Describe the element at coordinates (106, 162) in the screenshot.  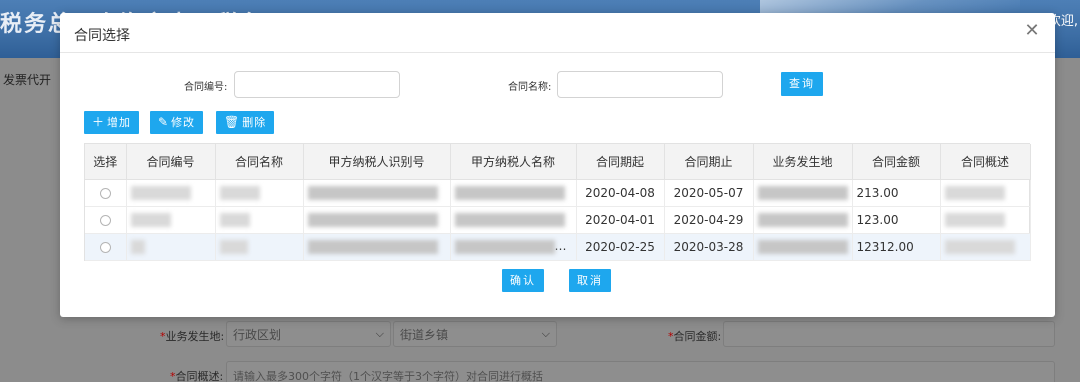
I see `col-header-select: 选择` at that location.